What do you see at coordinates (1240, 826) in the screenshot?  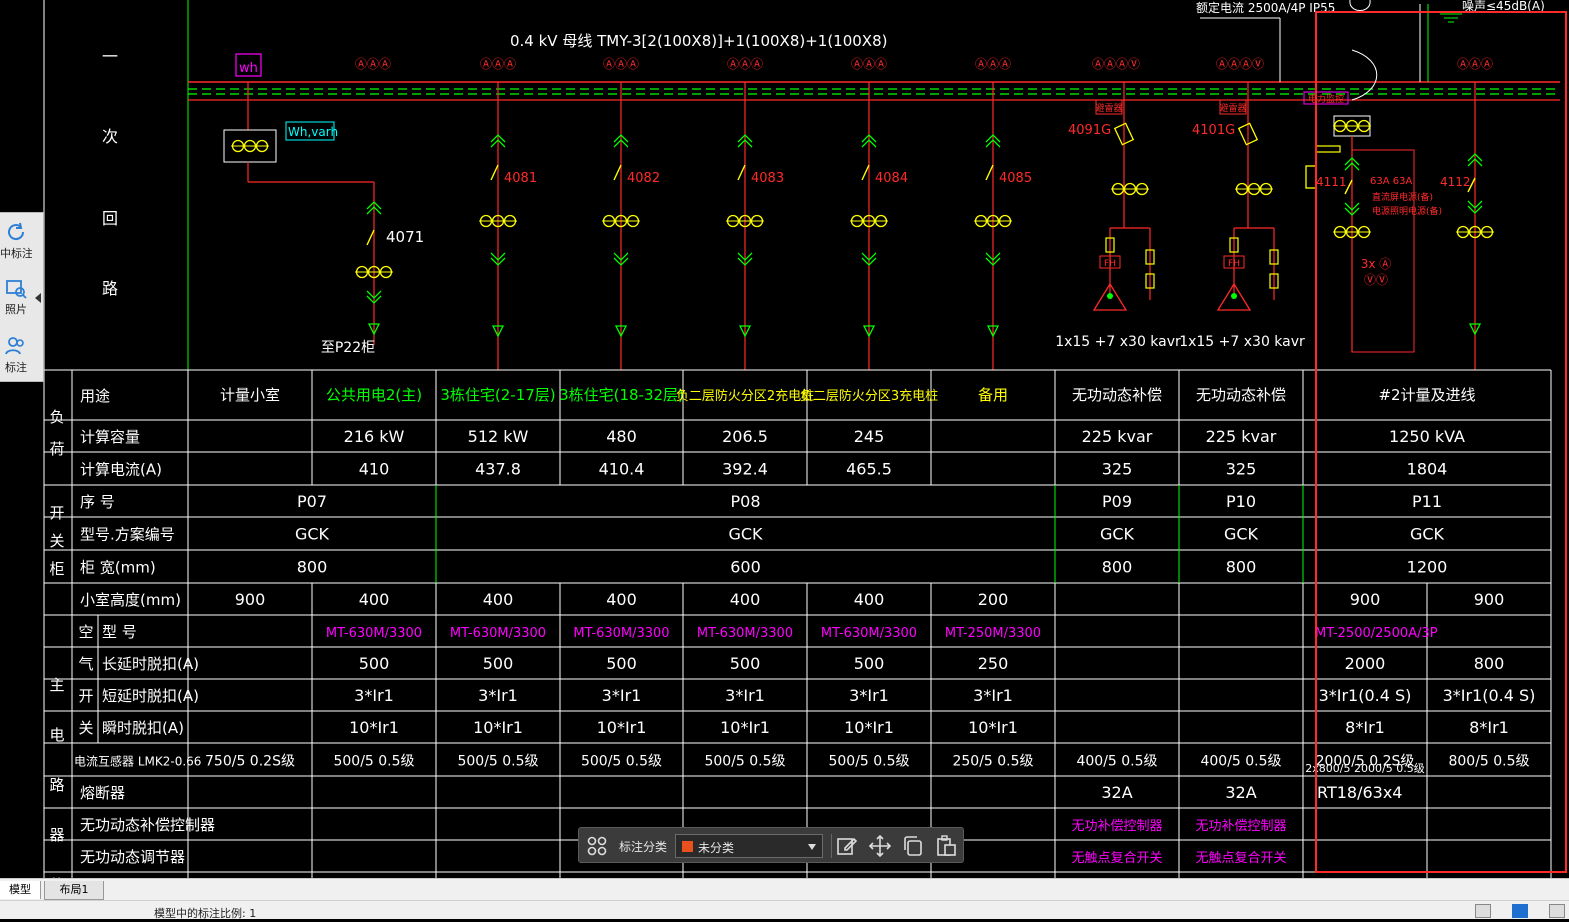 I see `ctrl-cell: 无功补偿控制器` at bounding box center [1240, 826].